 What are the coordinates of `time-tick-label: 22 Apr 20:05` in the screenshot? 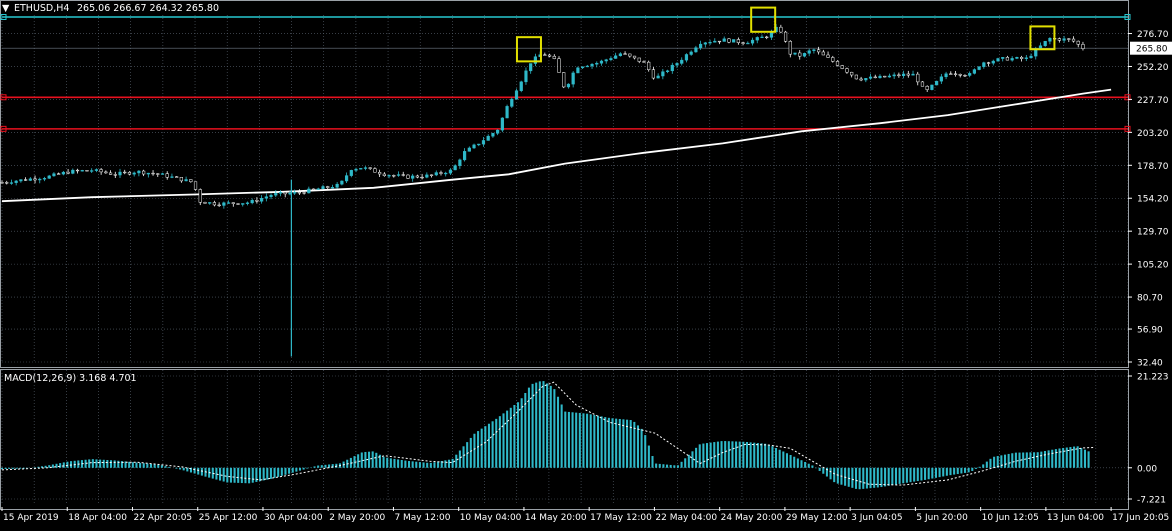 It's located at (162, 518).